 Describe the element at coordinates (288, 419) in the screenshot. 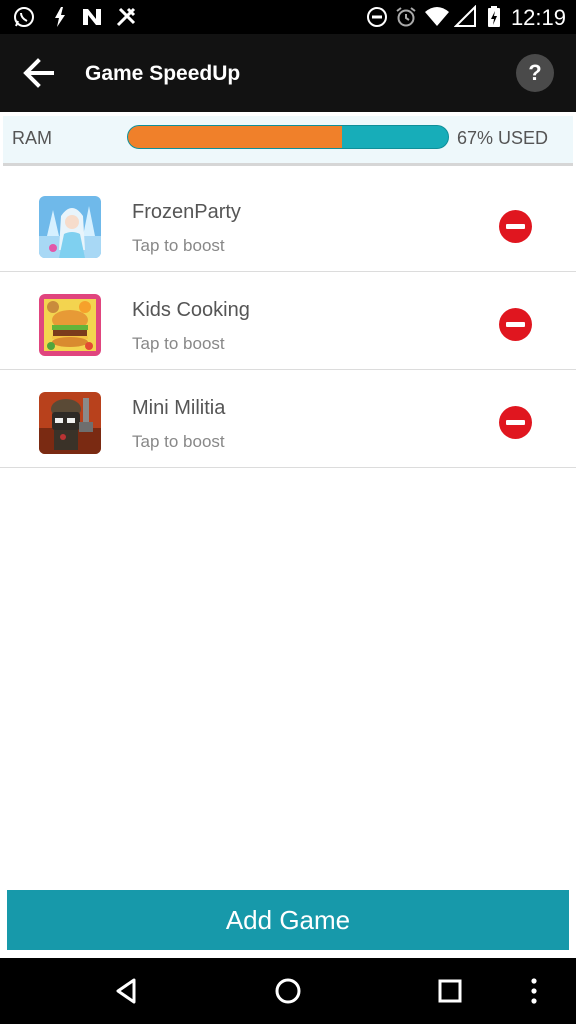

I see `list-item: Mini Militia Tap to boost` at that location.